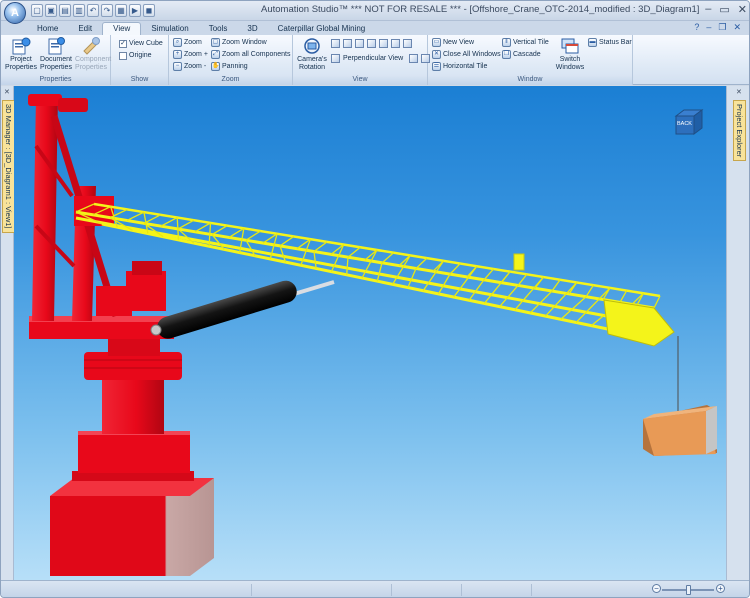  Describe the element at coordinates (56, 46) in the screenshot. I see `document-properties-icon` at that location.